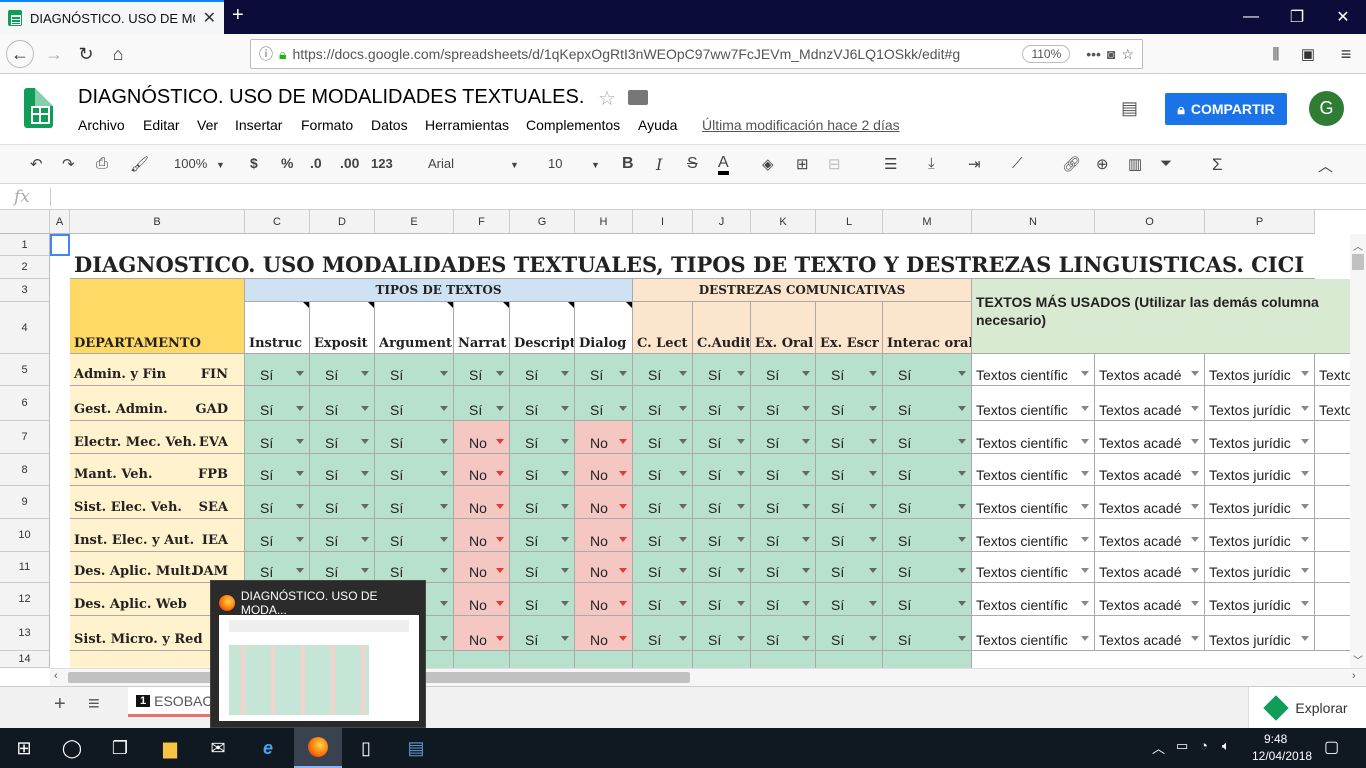 This screenshot has height=768, width=1366. What do you see at coordinates (120, 748) in the screenshot?
I see `task-view-icon: ❐` at bounding box center [120, 748].